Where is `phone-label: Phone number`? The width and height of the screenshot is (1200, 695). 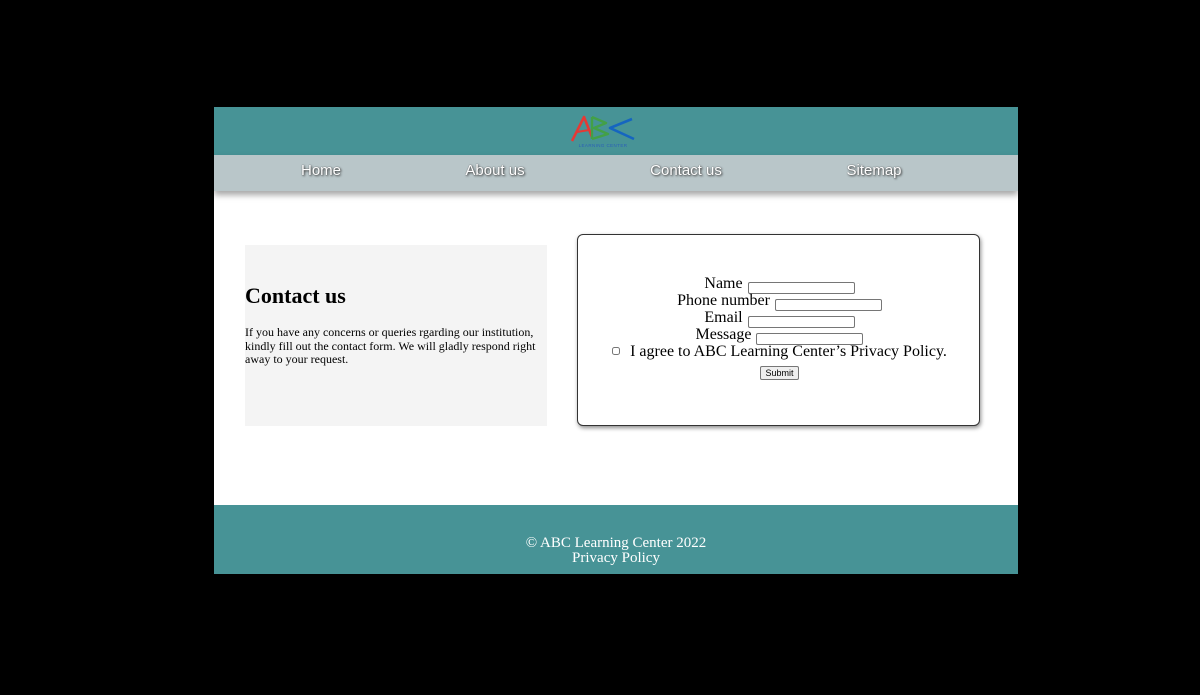 phone-label: Phone number is located at coordinates (723, 300).